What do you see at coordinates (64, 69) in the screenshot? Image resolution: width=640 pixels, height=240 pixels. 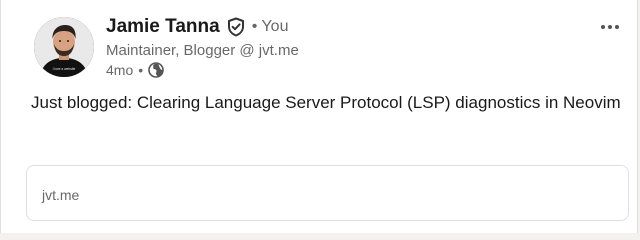 I see `avatar-shirt-text: I love a website` at bounding box center [64, 69].